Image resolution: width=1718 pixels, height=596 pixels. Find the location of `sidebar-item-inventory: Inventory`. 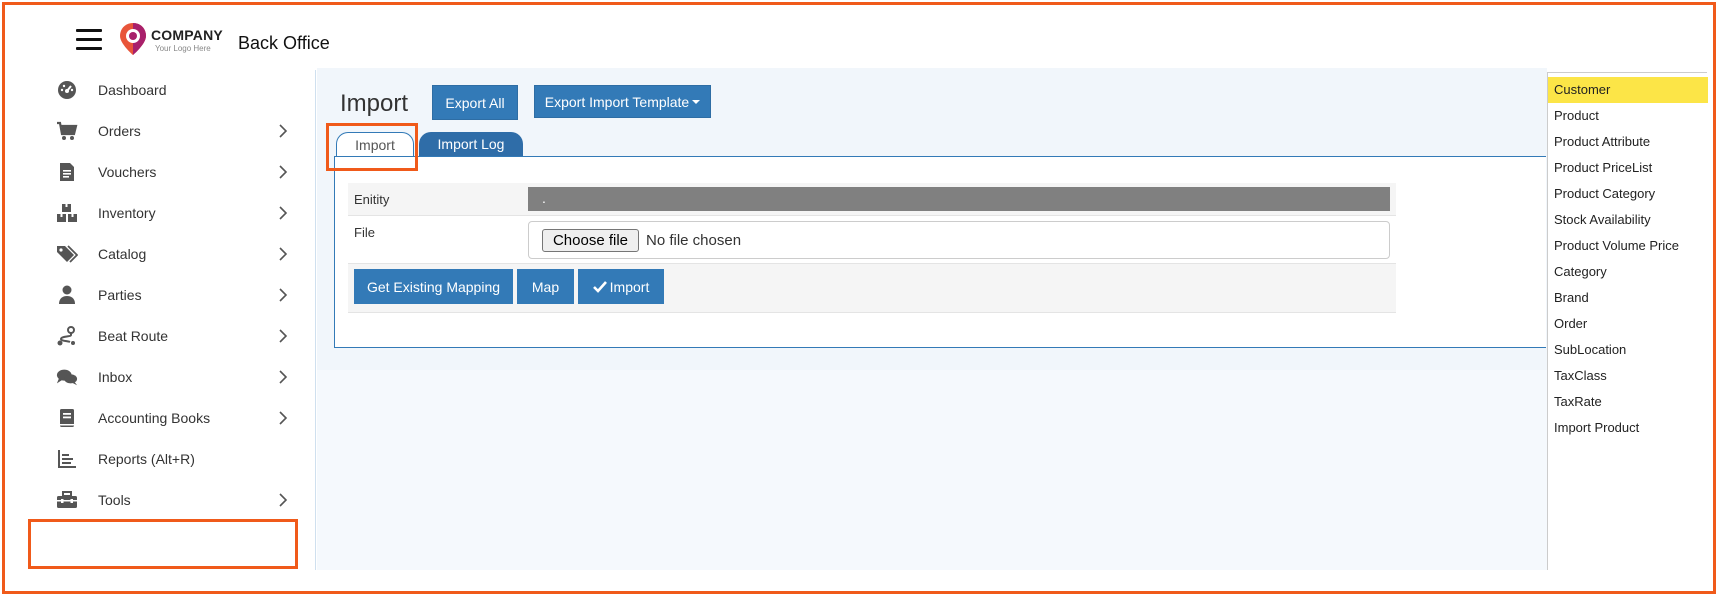

sidebar-item-inventory: Inventory is located at coordinates (180, 213).